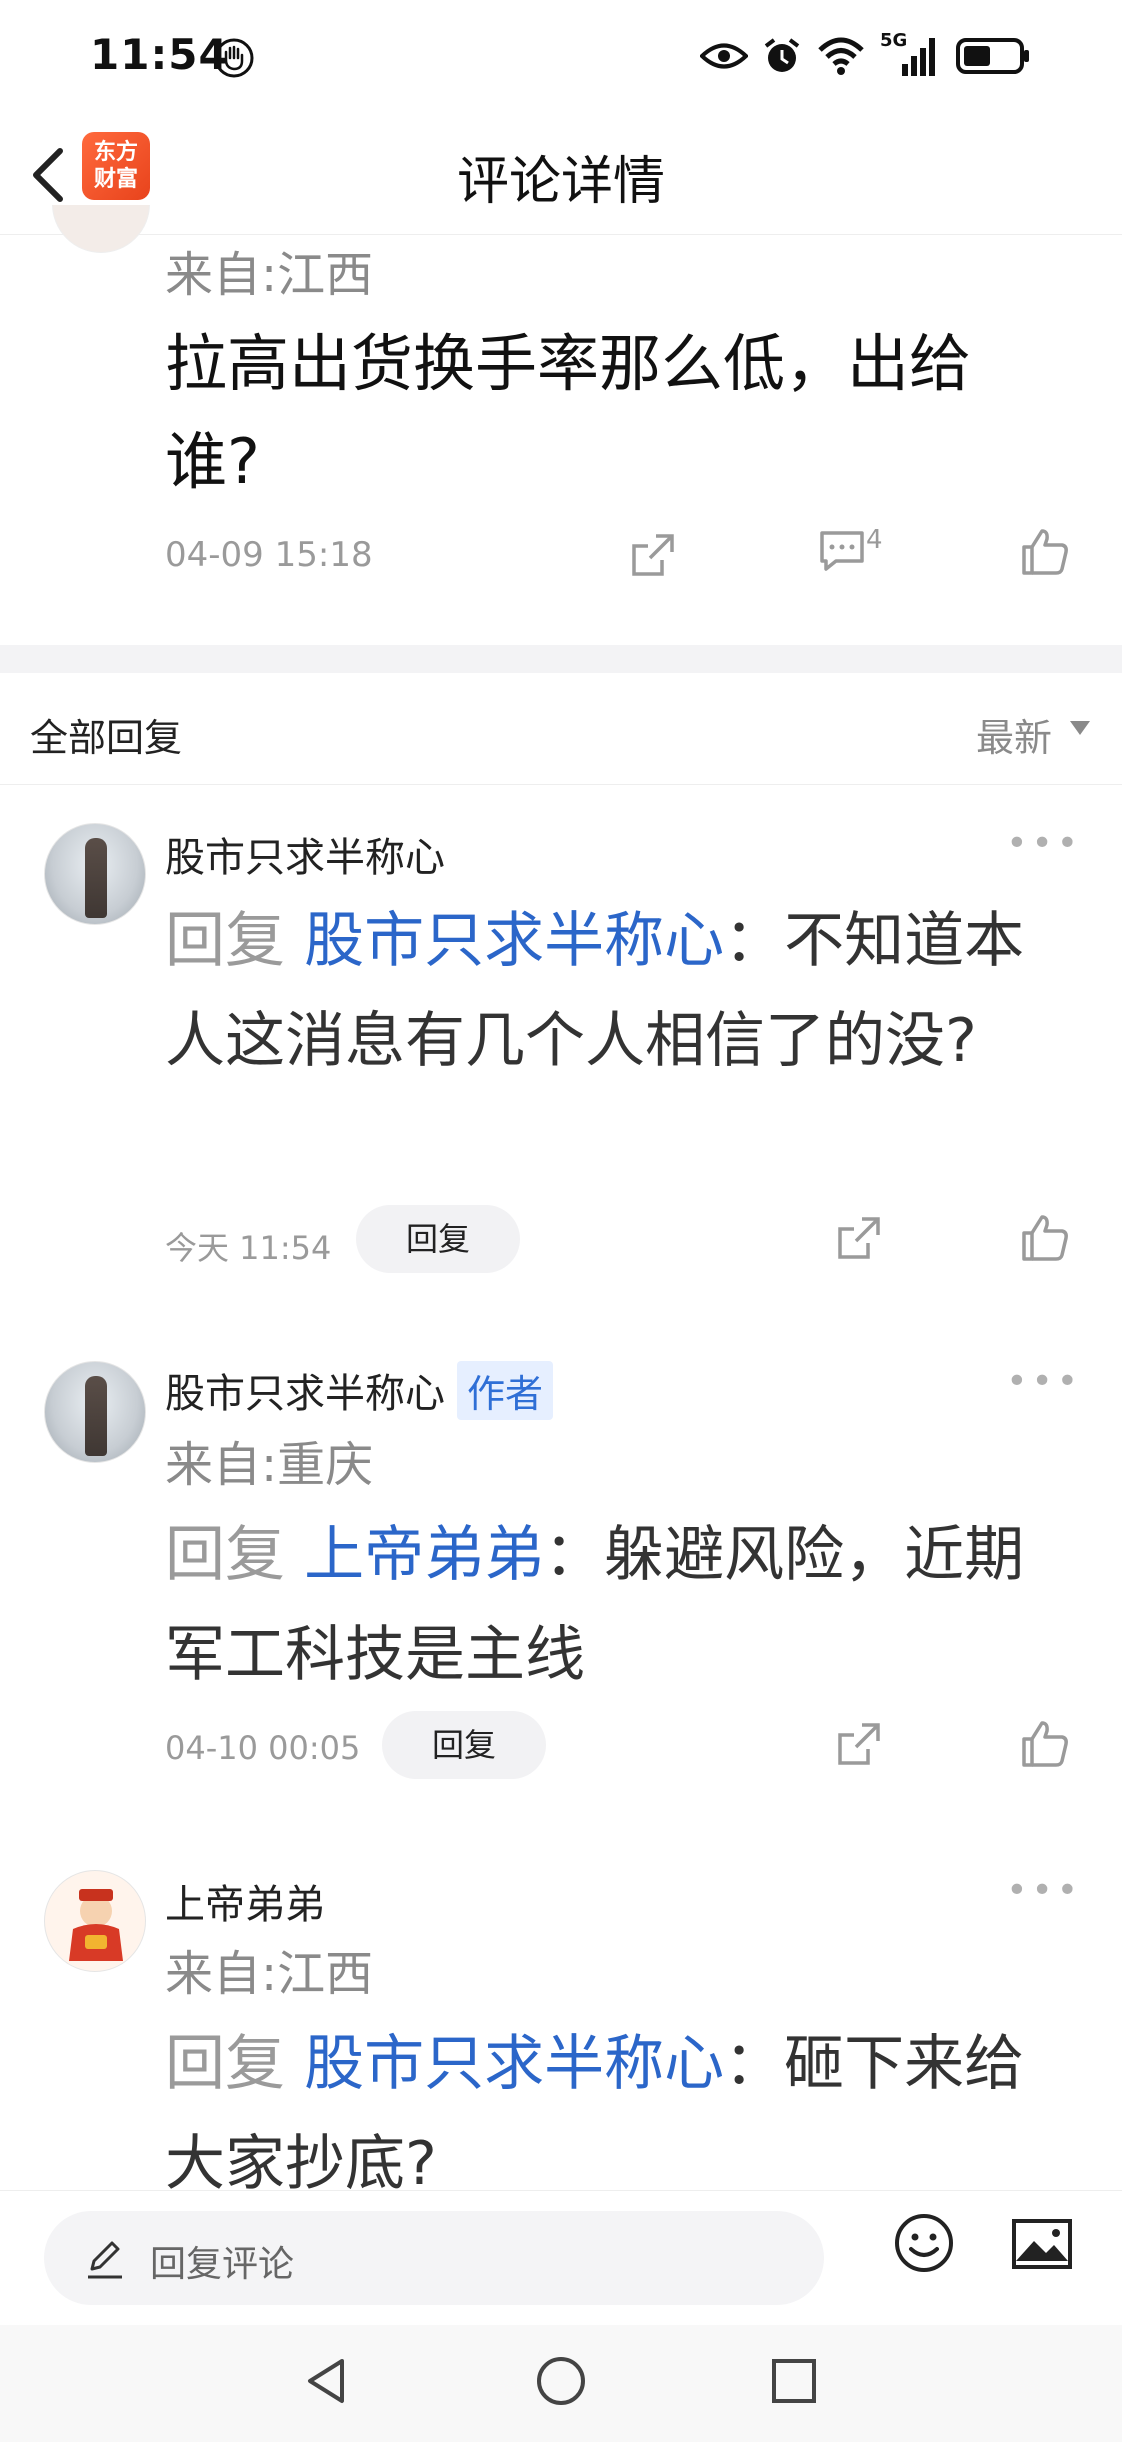 The width and height of the screenshot is (1122, 2442). What do you see at coordinates (505, 1390) in the screenshot?
I see `author-badge: 作者` at bounding box center [505, 1390].